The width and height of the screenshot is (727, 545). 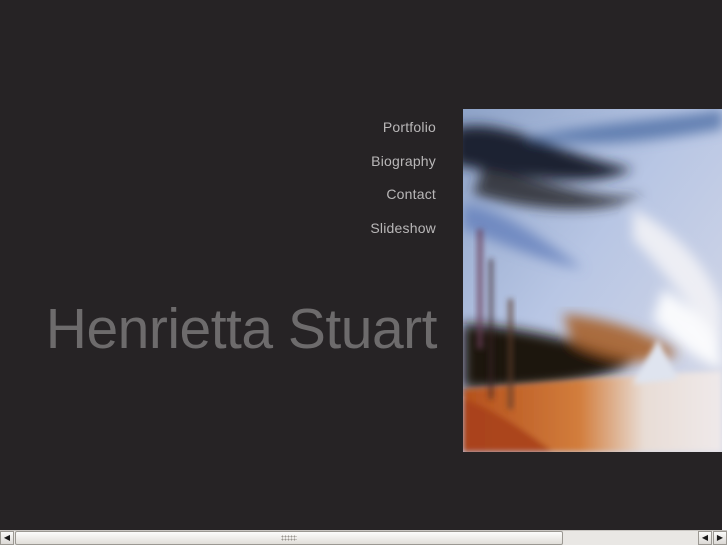 What do you see at coordinates (403, 228) in the screenshot?
I see `nav-link-slideshow: Slideshow` at bounding box center [403, 228].